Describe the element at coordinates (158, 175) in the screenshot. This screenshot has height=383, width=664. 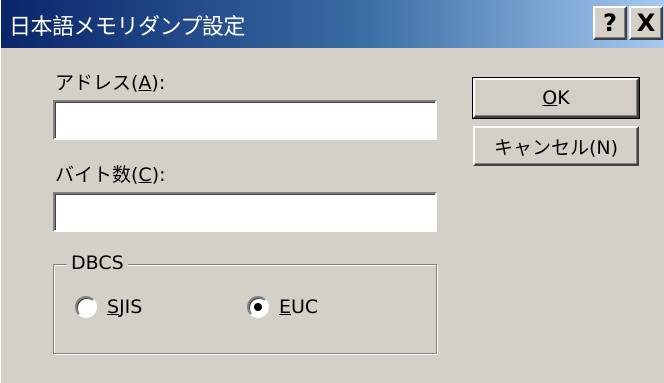
I see `byte-count-label-suffix: ):` at that location.